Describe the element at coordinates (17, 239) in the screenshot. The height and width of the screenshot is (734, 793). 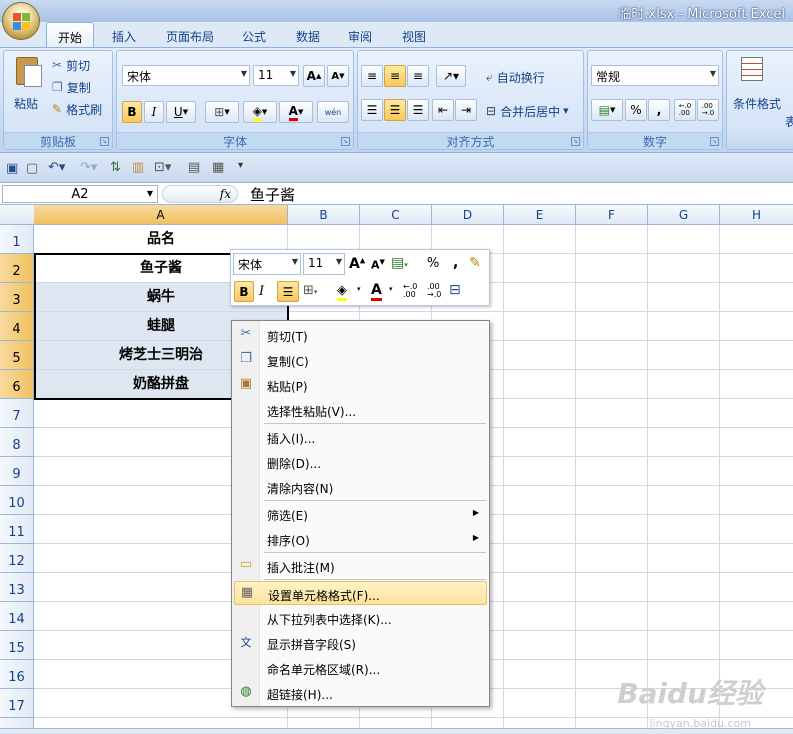
I see `row-header-1: 1` at that location.